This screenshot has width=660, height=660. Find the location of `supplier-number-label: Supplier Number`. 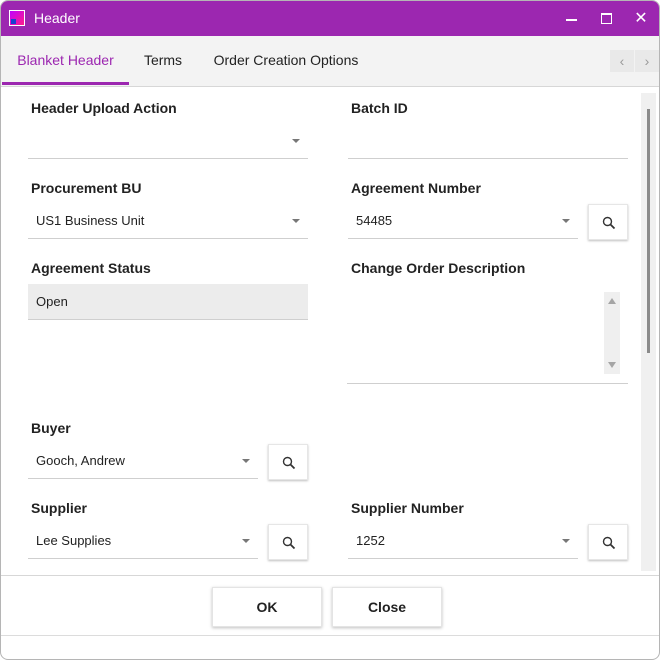

supplier-number-label: Supplier Number is located at coordinates (407, 508).